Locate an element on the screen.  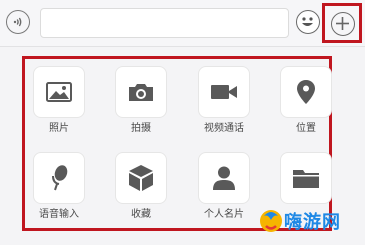
photo-icon is located at coordinates (59, 92).